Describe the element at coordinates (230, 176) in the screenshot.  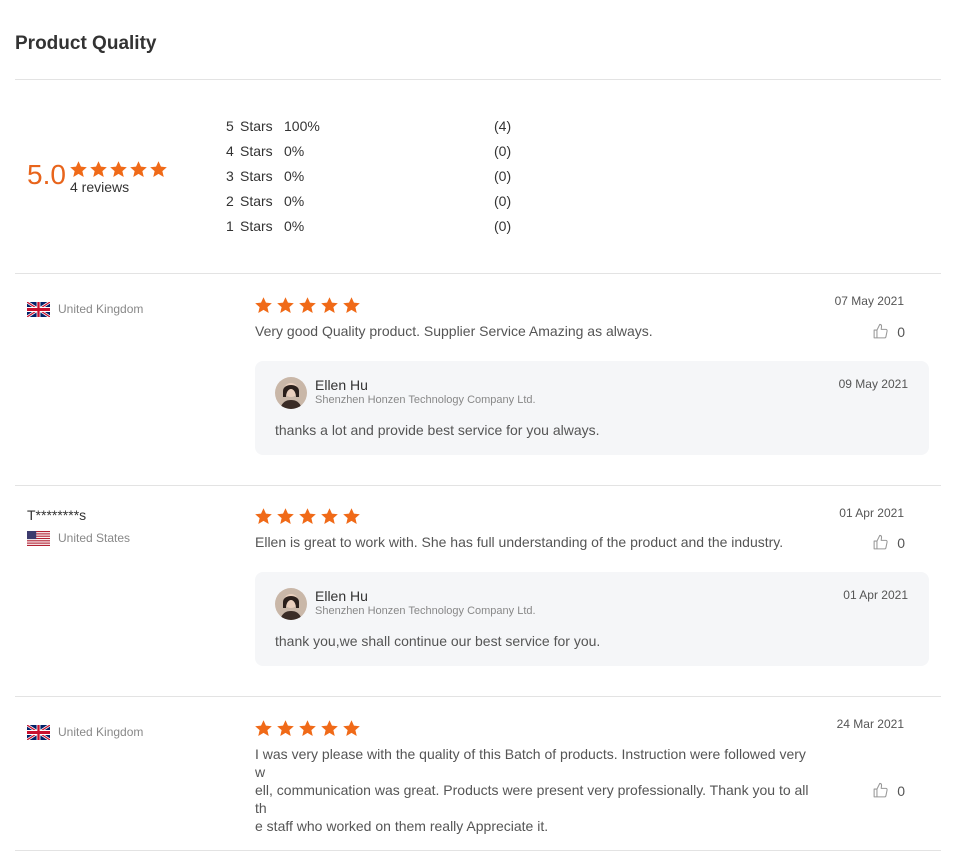
I see `rating-level: 3` at that location.